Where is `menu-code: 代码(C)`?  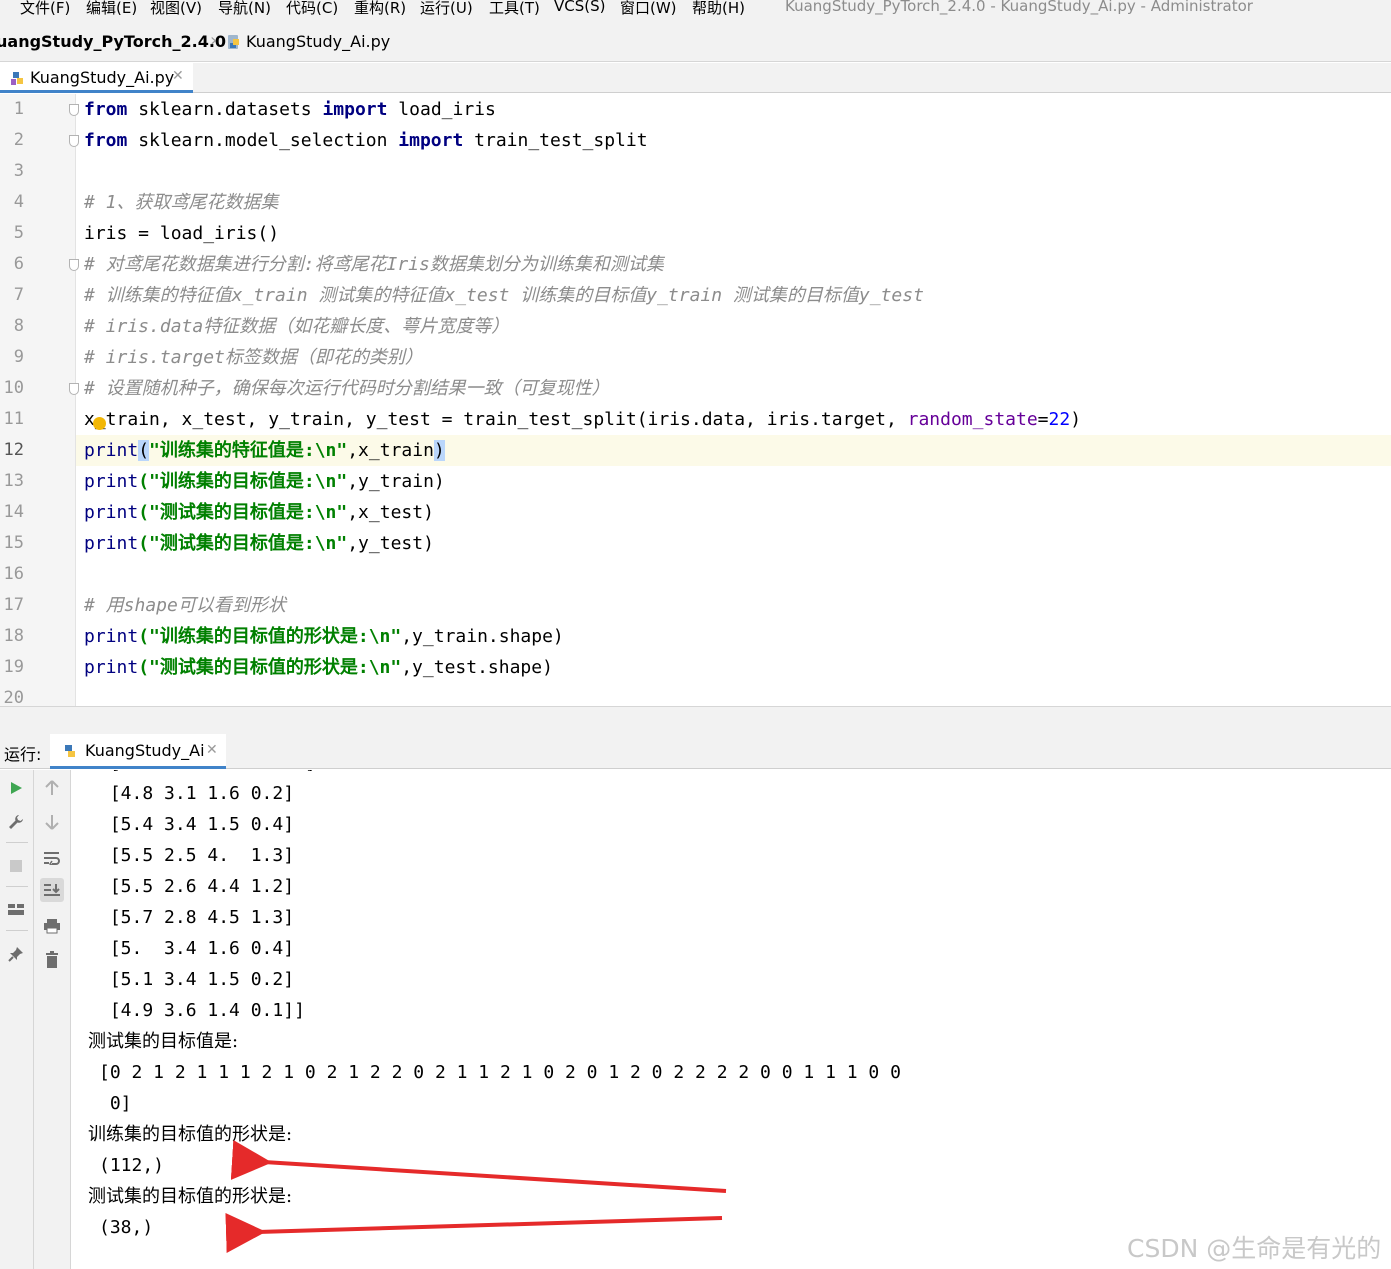 menu-code: 代码(C) is located at coordinates (312, 9).